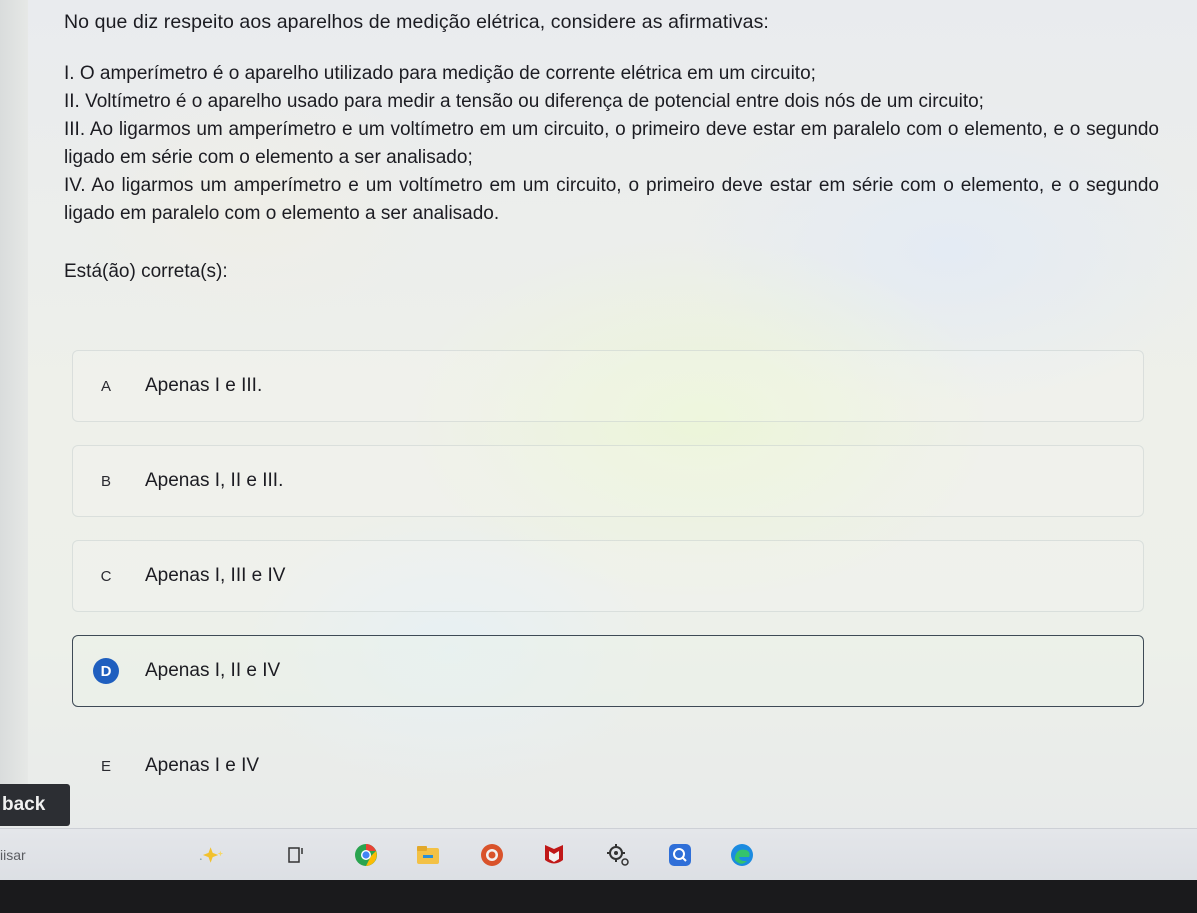 The width and height of the screenshot is (1197, 913). Describe the element at coordinates (608, 576) in the screenshot. I see `option-c: C Apenas I, III e IV` at that location.